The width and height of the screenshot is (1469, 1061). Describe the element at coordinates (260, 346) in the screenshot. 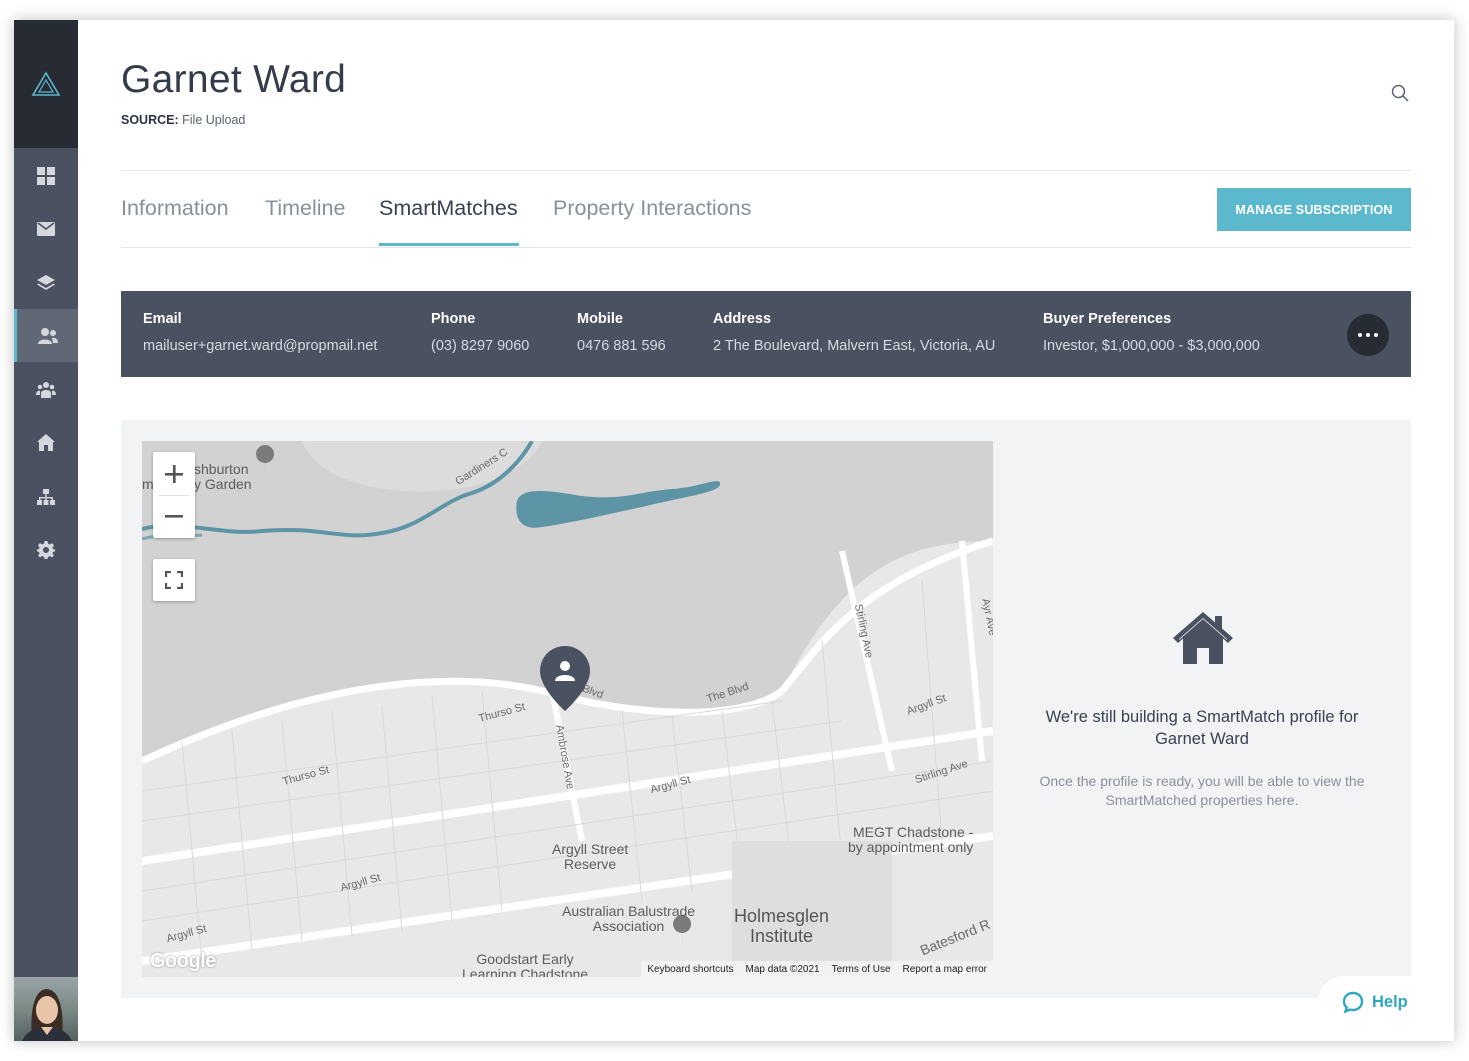

I see `email-value: mailuser+garnet.ward@propmail.net` at that location.